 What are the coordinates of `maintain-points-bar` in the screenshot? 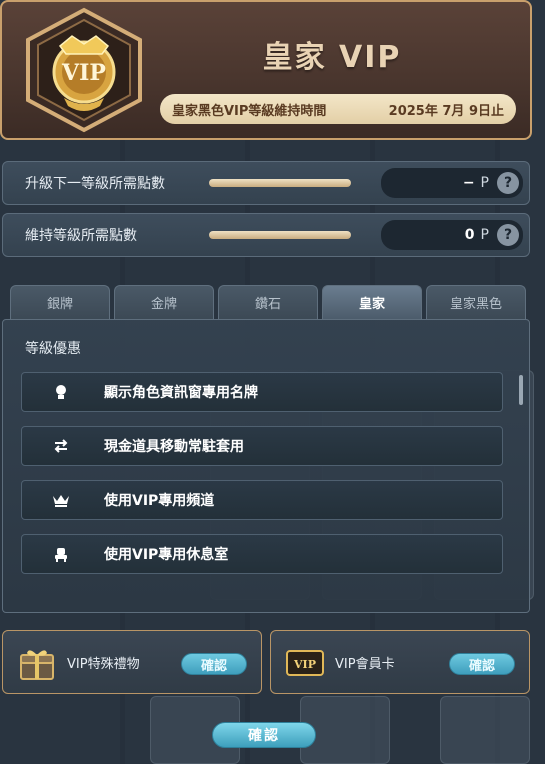 It's located at (280, 235).